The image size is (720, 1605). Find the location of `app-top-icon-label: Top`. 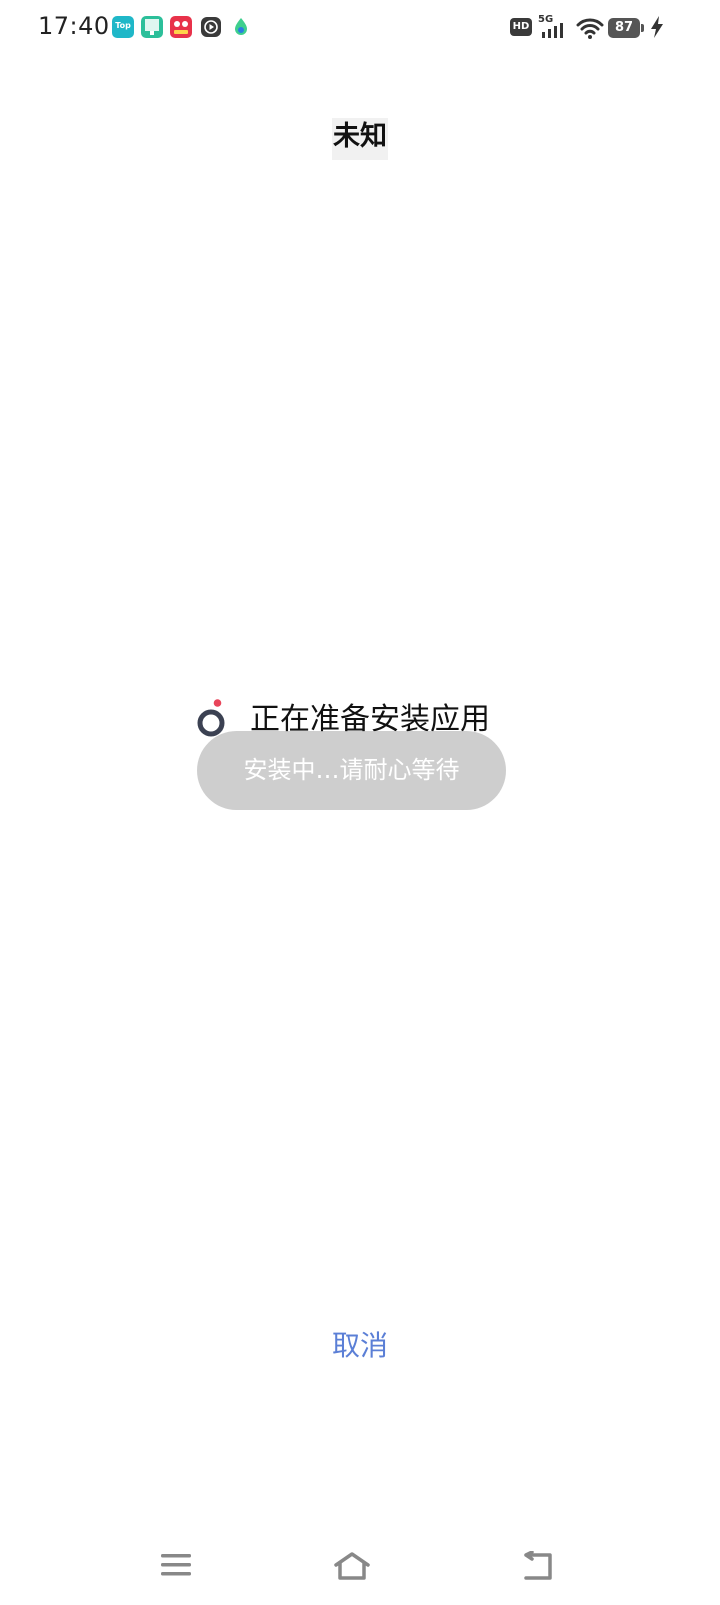

app-top-icon-label: Top is located at coordinates (123, 25).